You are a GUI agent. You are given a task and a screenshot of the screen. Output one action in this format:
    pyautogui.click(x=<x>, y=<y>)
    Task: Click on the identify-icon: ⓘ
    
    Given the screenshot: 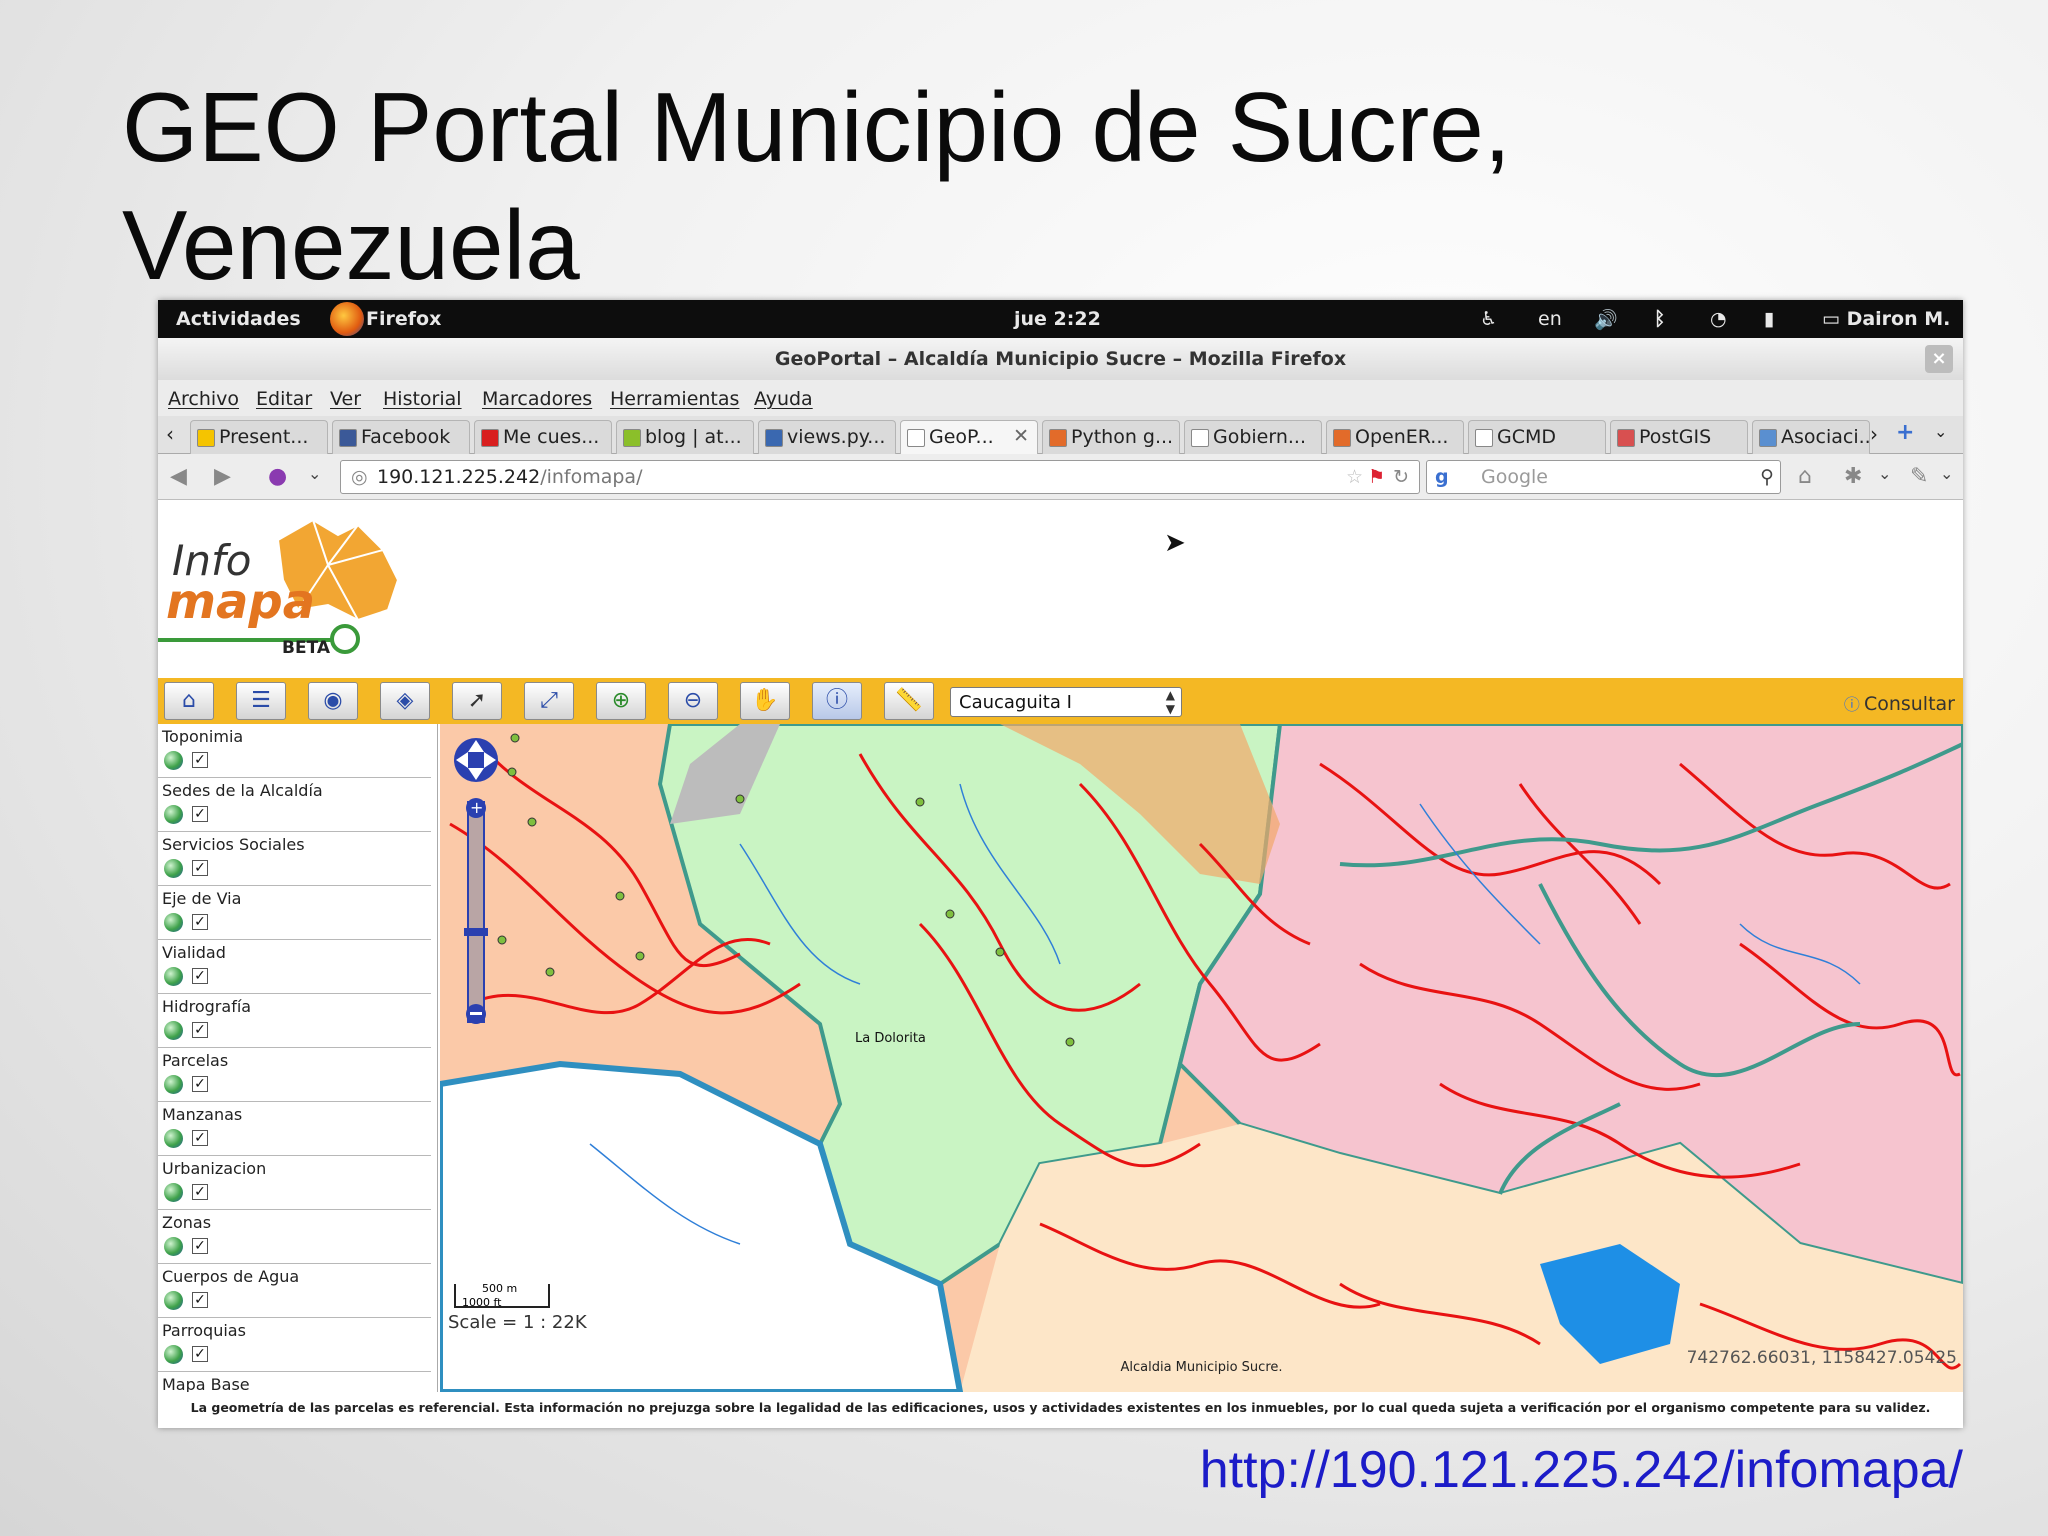 What is the action you would take?
    pyautogui.click(x=837, y=701)
    